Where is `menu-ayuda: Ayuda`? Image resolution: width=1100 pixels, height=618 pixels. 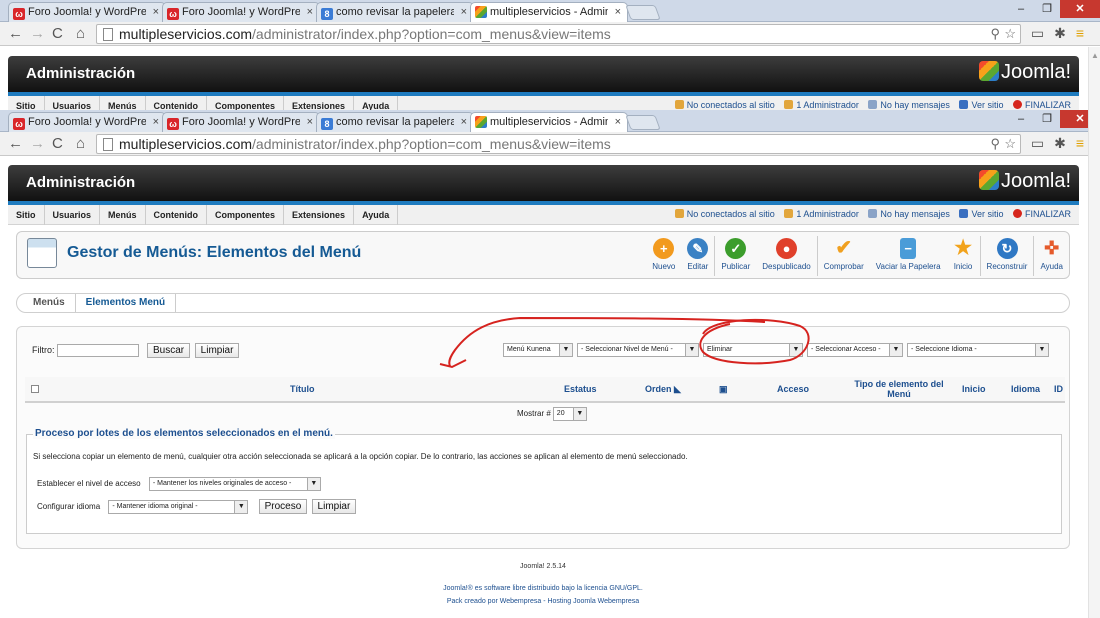
menu-ayuda: Ayuda is located at coordinates (376, 215).